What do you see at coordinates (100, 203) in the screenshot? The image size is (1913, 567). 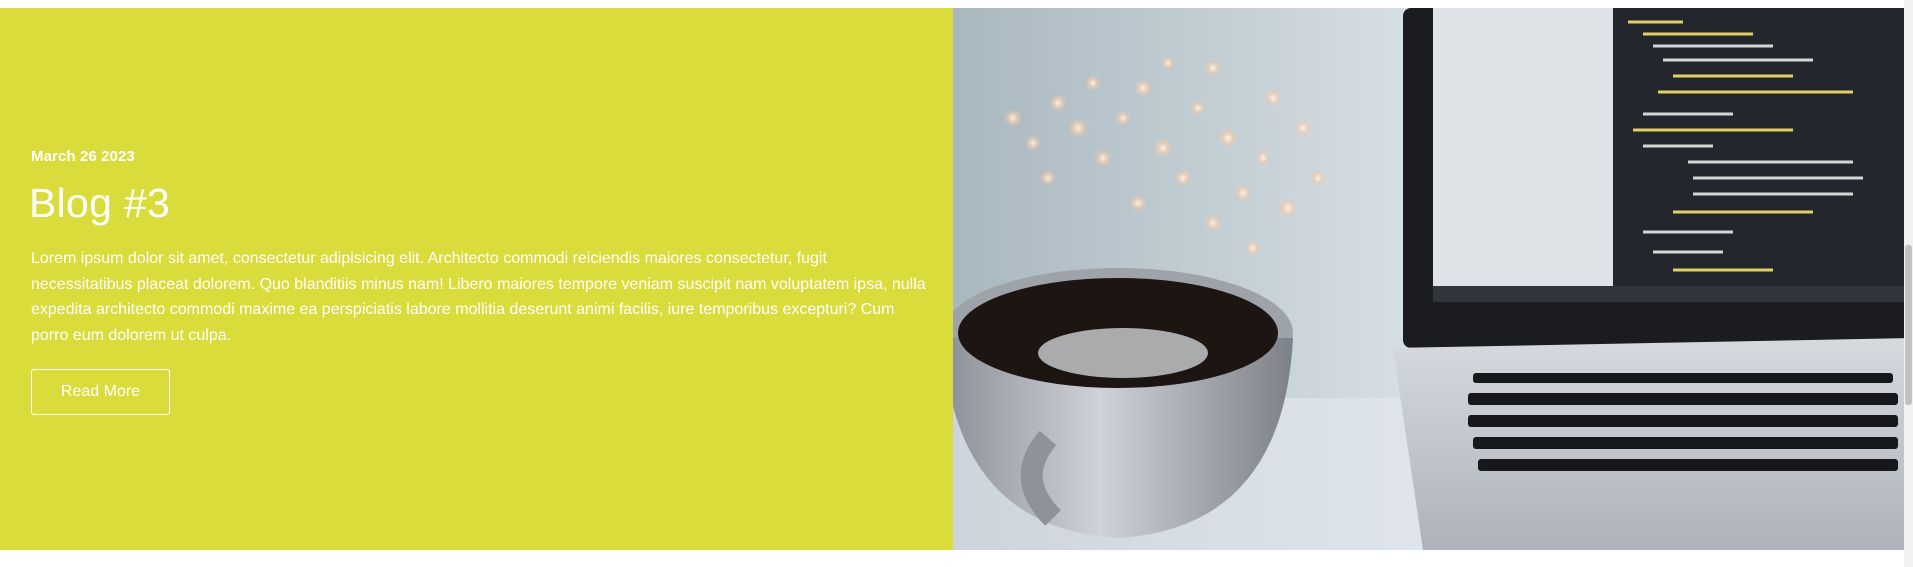 I see `post-title: Blog #3` at bounding box center [100, 203].